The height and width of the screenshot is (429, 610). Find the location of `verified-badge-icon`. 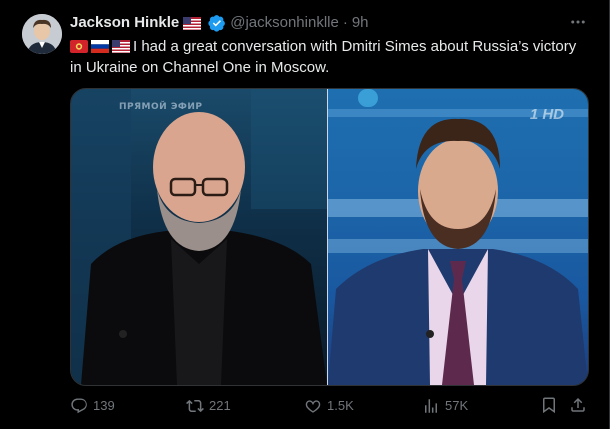

verified-badge-icon is located at coordinates (217, 23).